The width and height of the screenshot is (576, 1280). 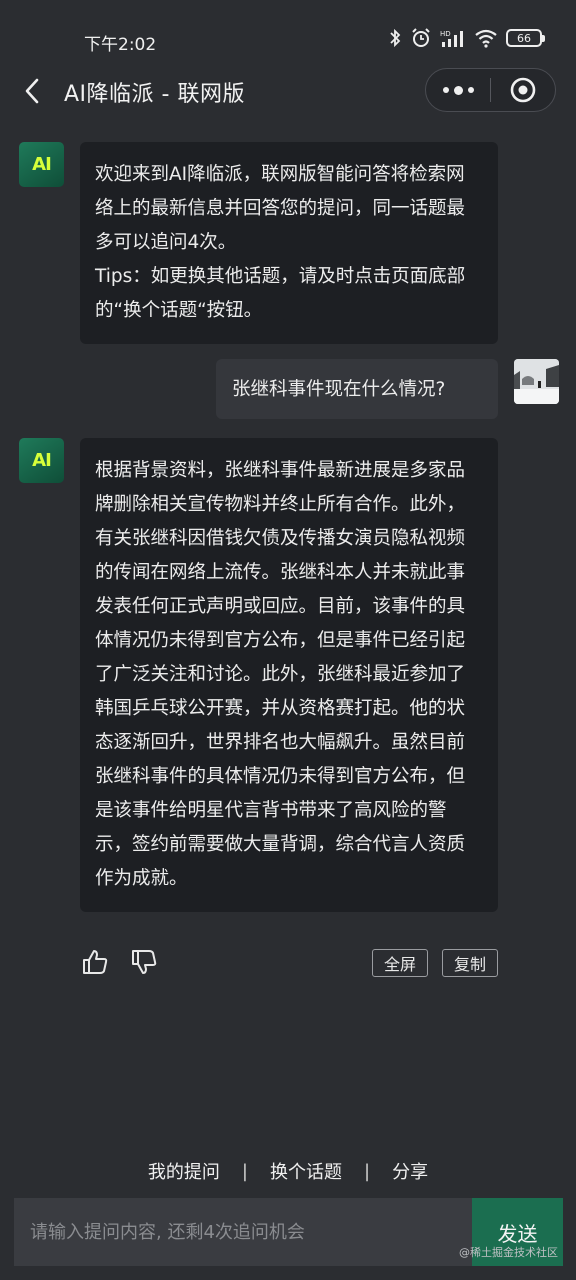 What do you see at coordinates (458, 90) in the screenshot?
I see `more-button` at bounding box center [458, 90].